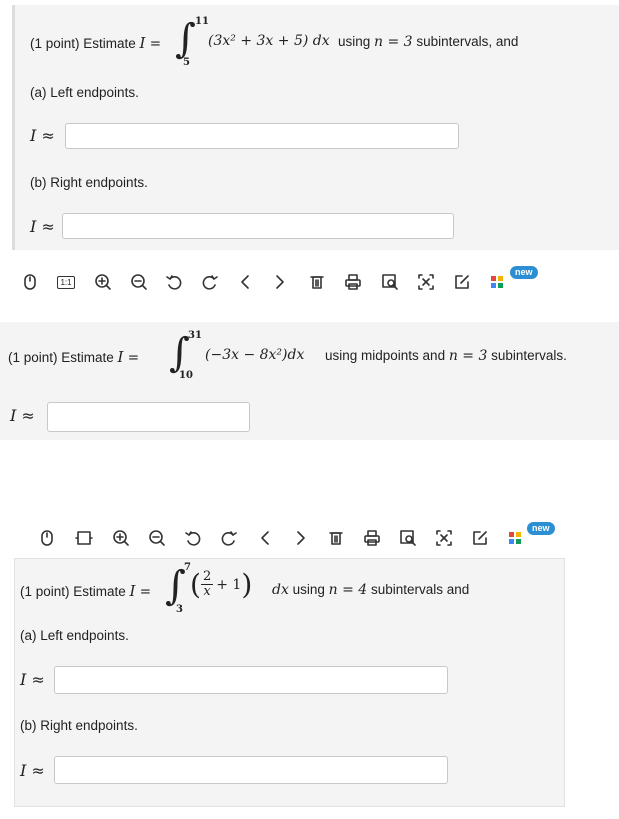 The image size is (619, 819). Describe the element at coordinates (74, 357) in the screenshot. I see `problem-2-statement: (1 point) Estimate I =` at that location.